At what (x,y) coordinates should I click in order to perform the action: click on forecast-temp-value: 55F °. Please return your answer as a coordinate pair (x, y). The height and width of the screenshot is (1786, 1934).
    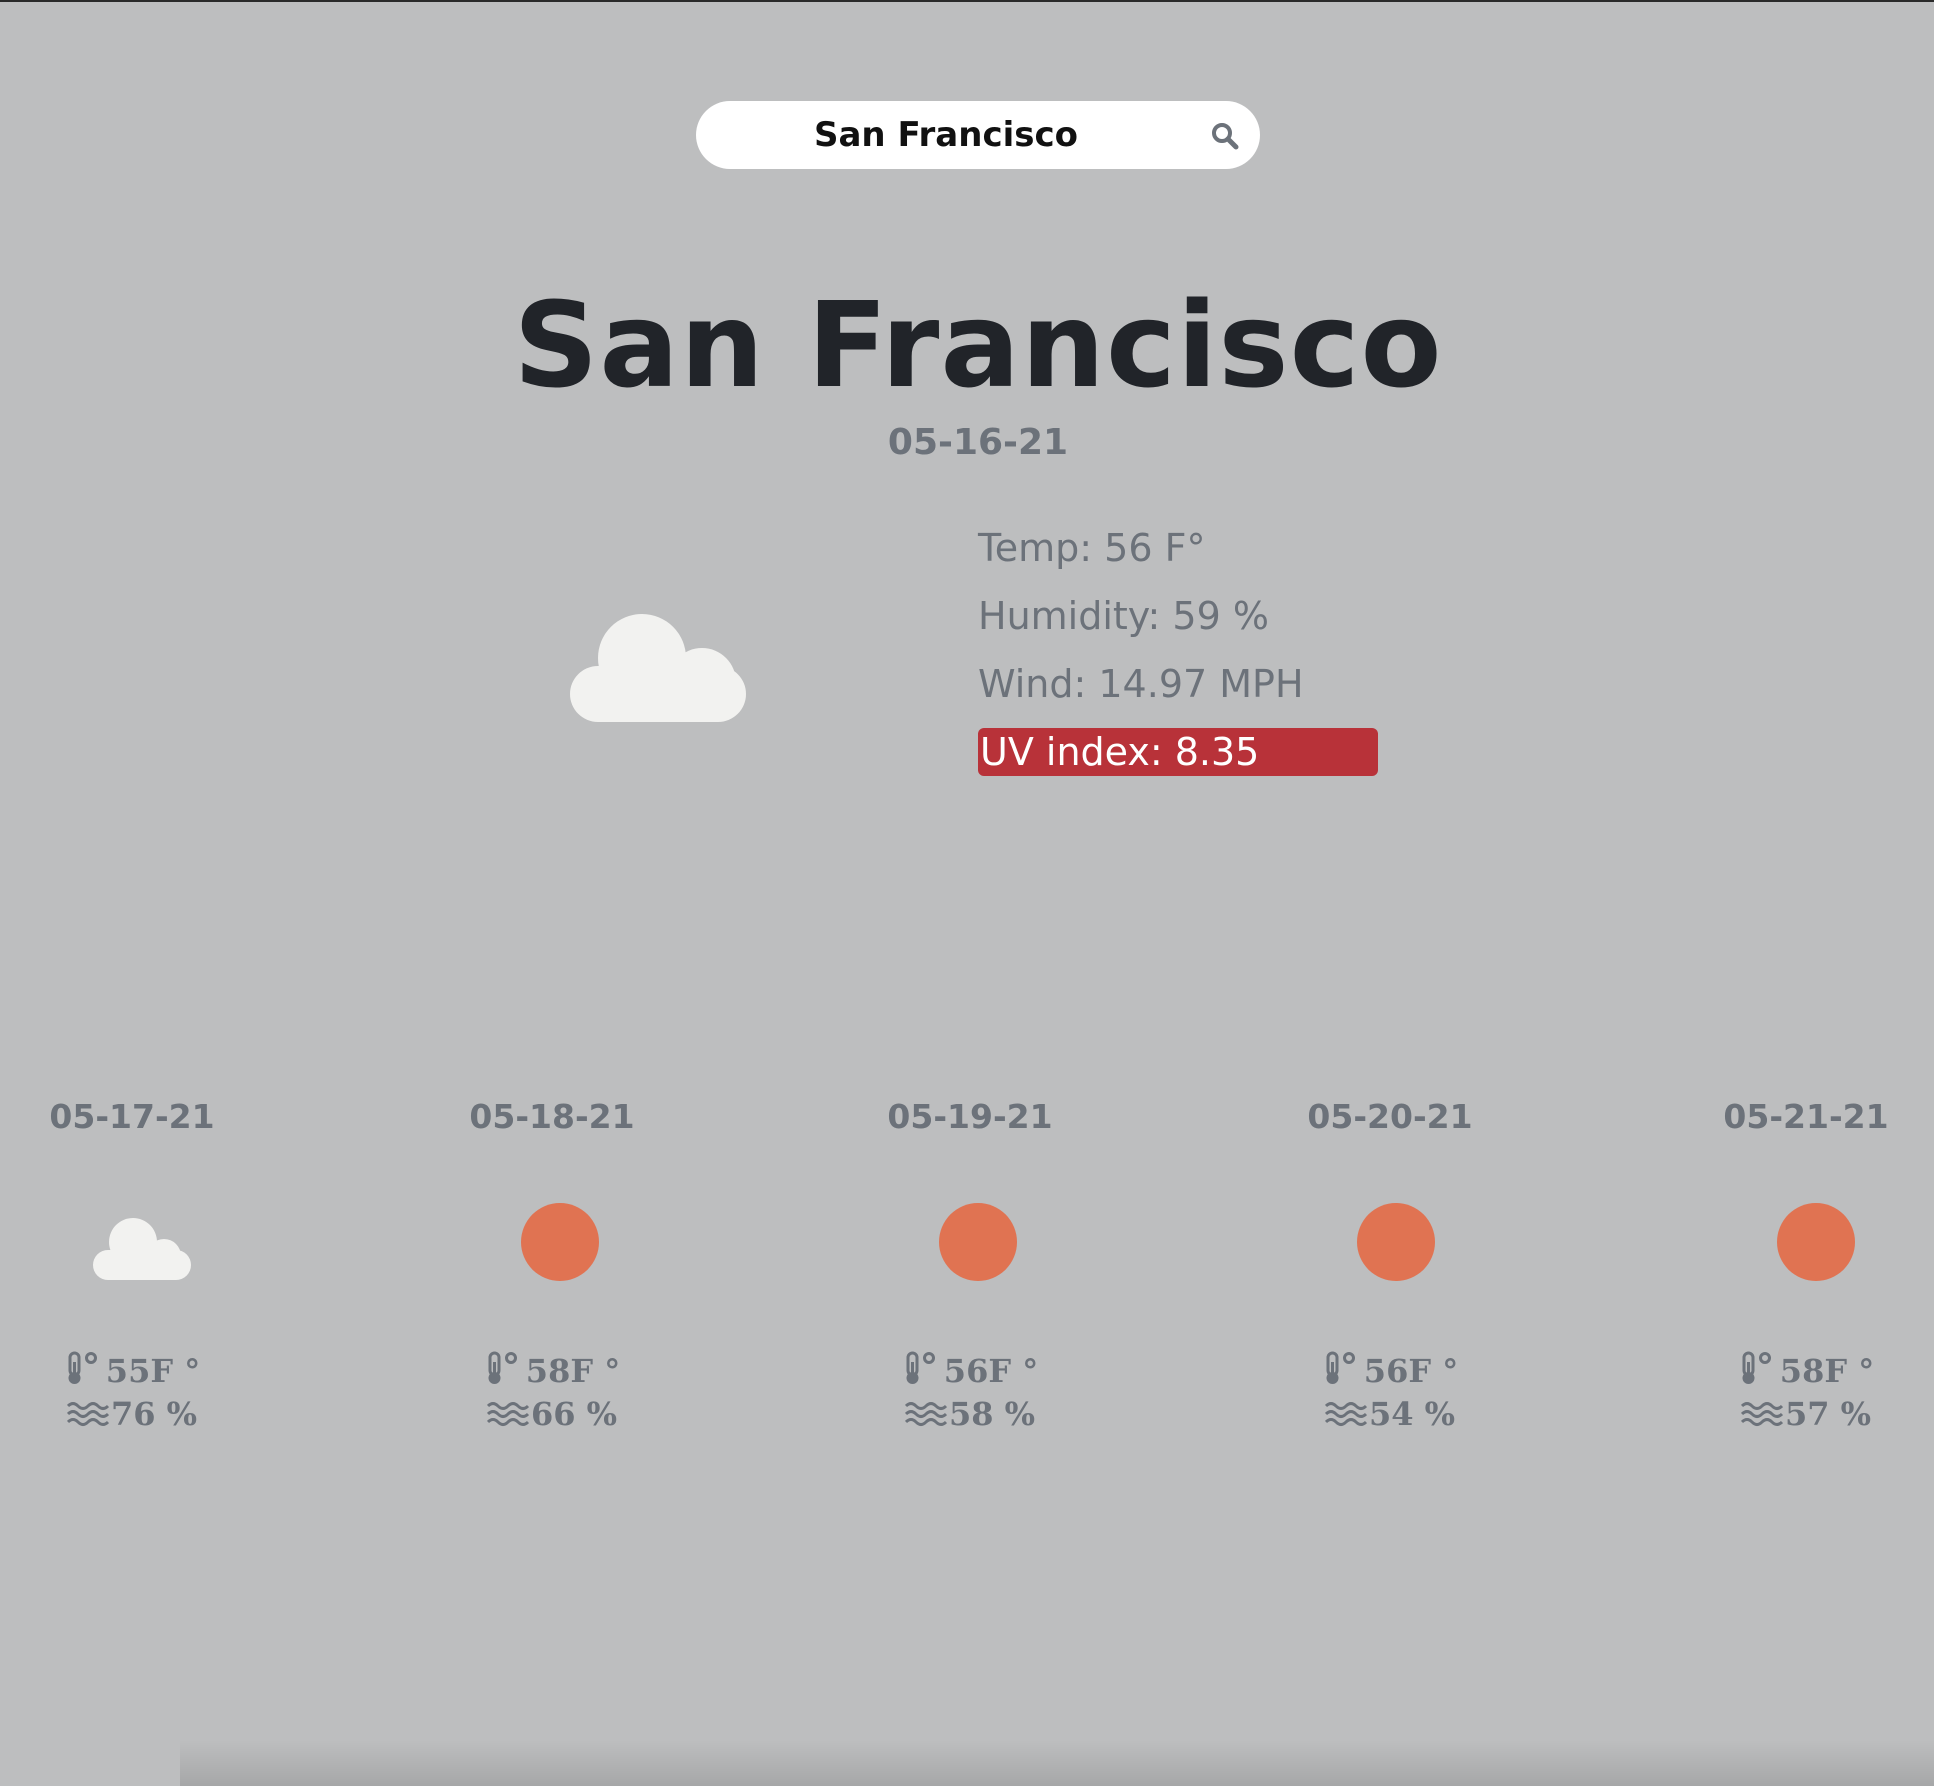
    Looking at the image, I should click on (153, 1371).